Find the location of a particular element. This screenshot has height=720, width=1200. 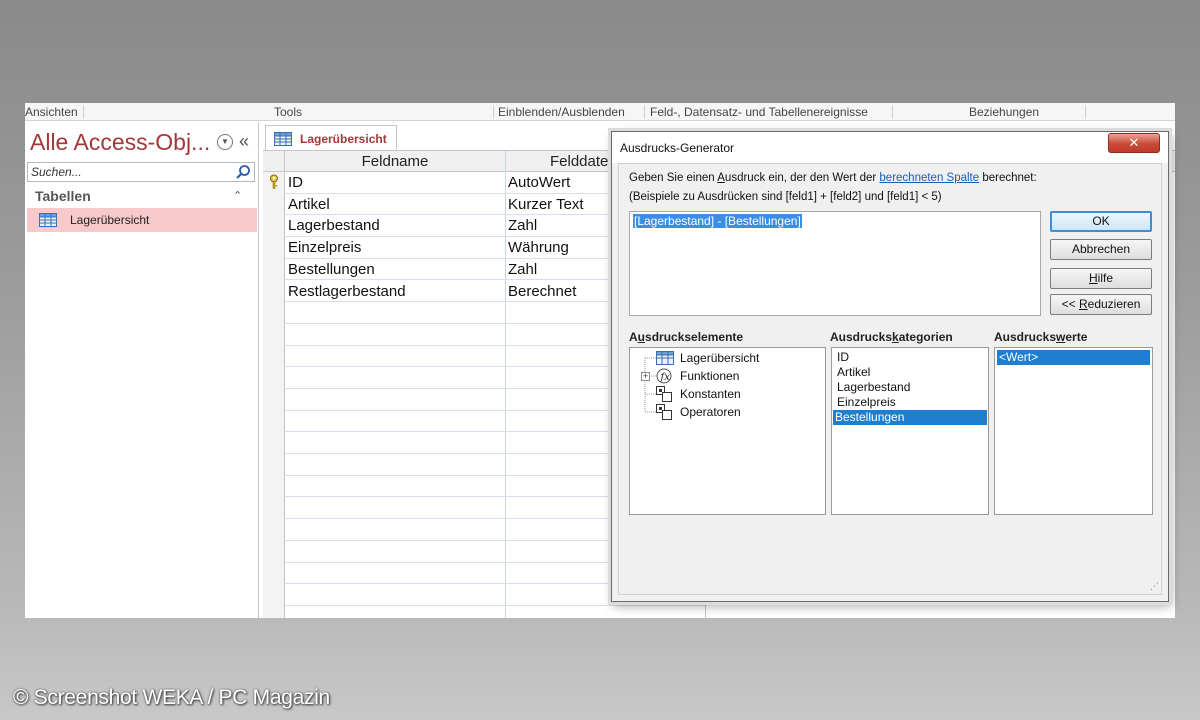

elements-label: Ausdruckselemente is located at coordinates (686, 337).